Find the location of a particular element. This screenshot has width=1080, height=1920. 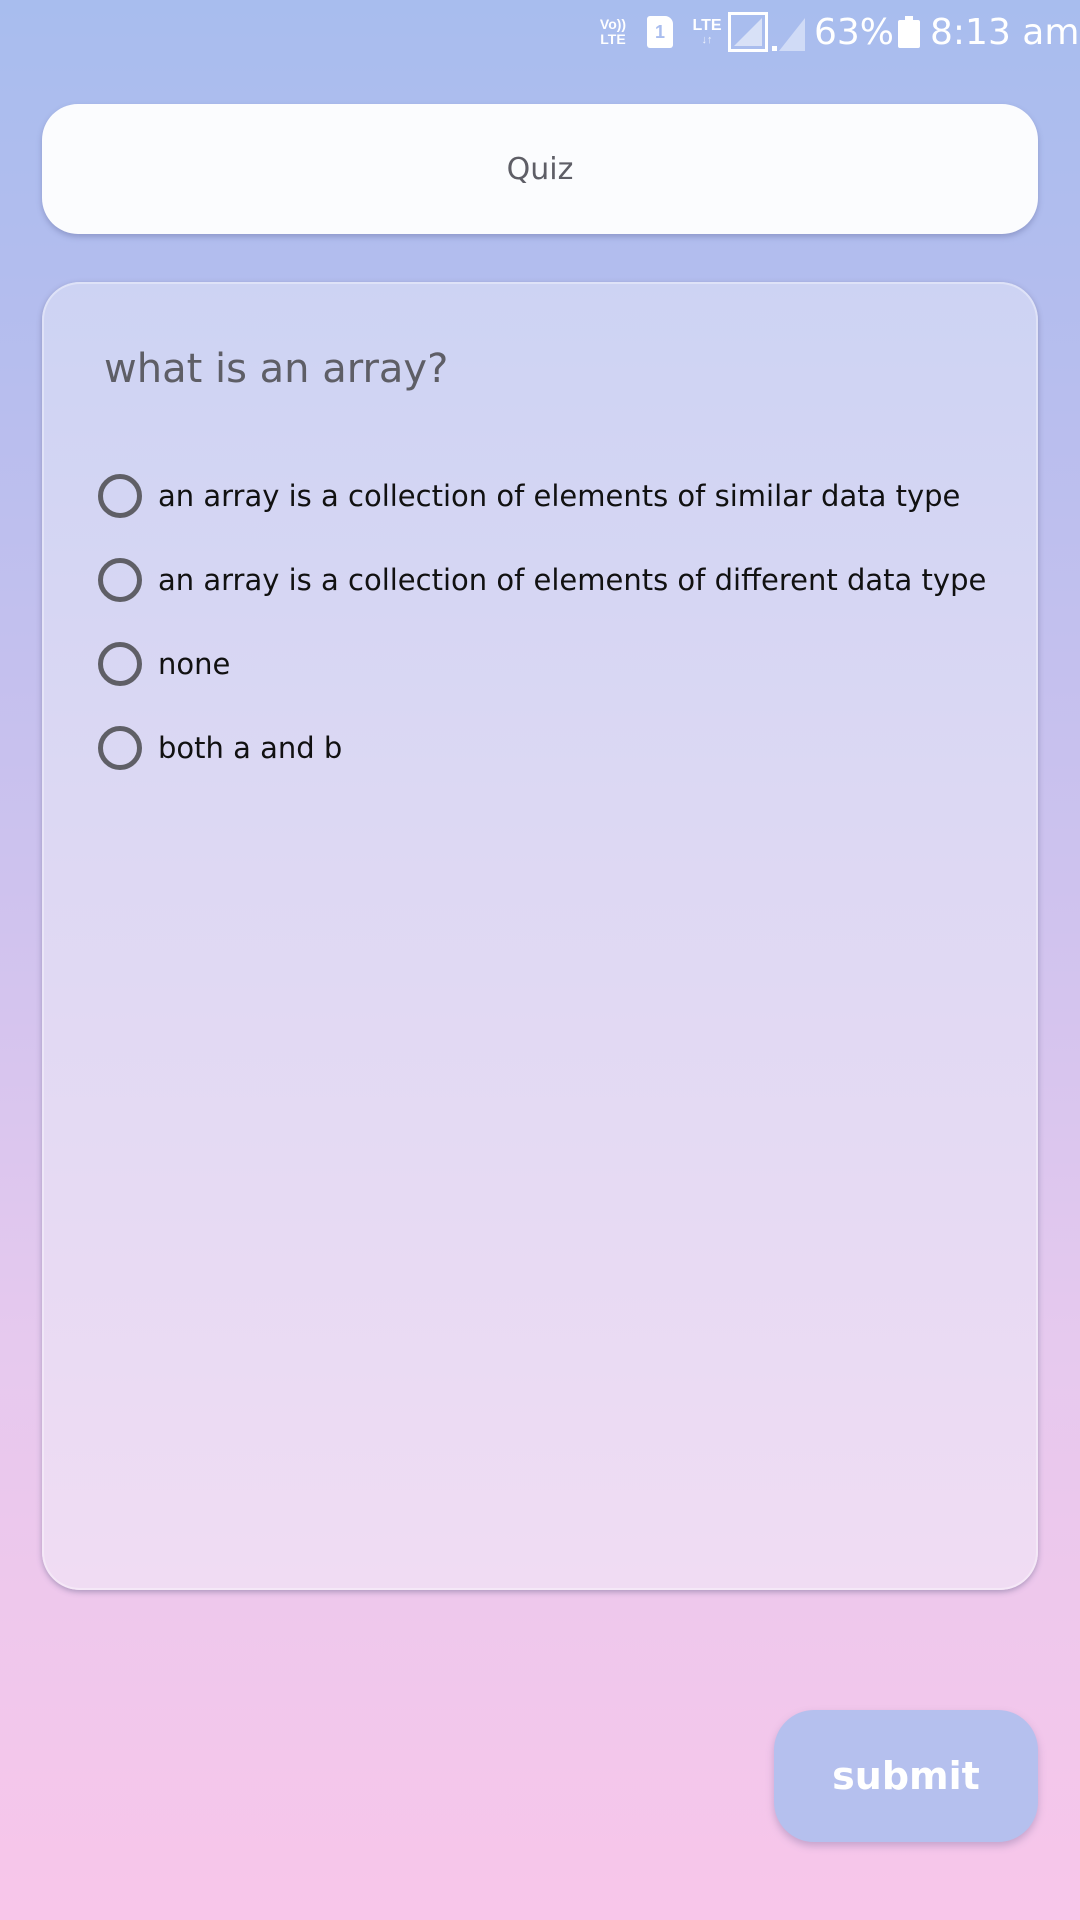

sim-slot-label: 1 is located at coordinates (660, 32).